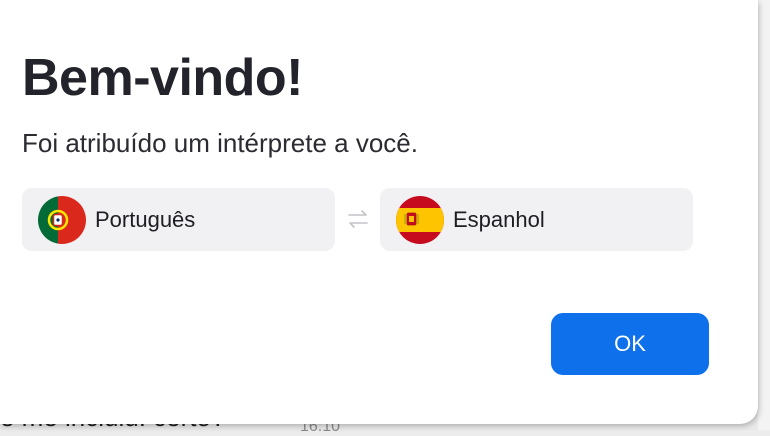  What do you see at coordinates (220, 143) in the screenshot?
I see `dialog-subtitle: Foi atribuído um intérprete a você.` at bounding box center [220, 143].